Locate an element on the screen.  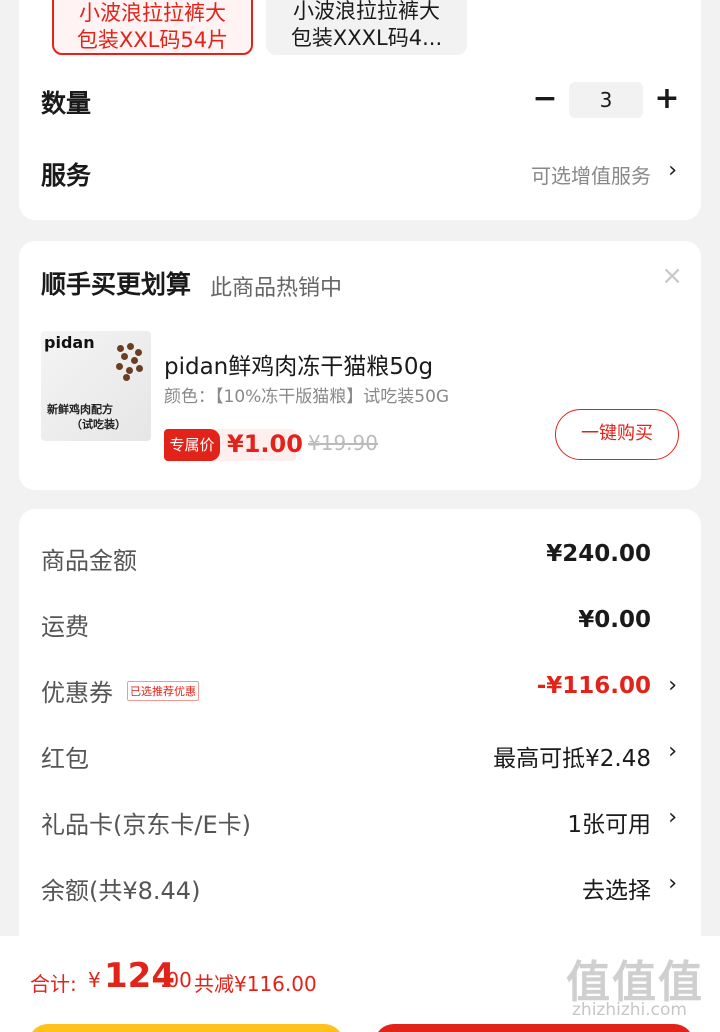
exclusive-price: ¥1.00 is located at coordinates (265, 444).